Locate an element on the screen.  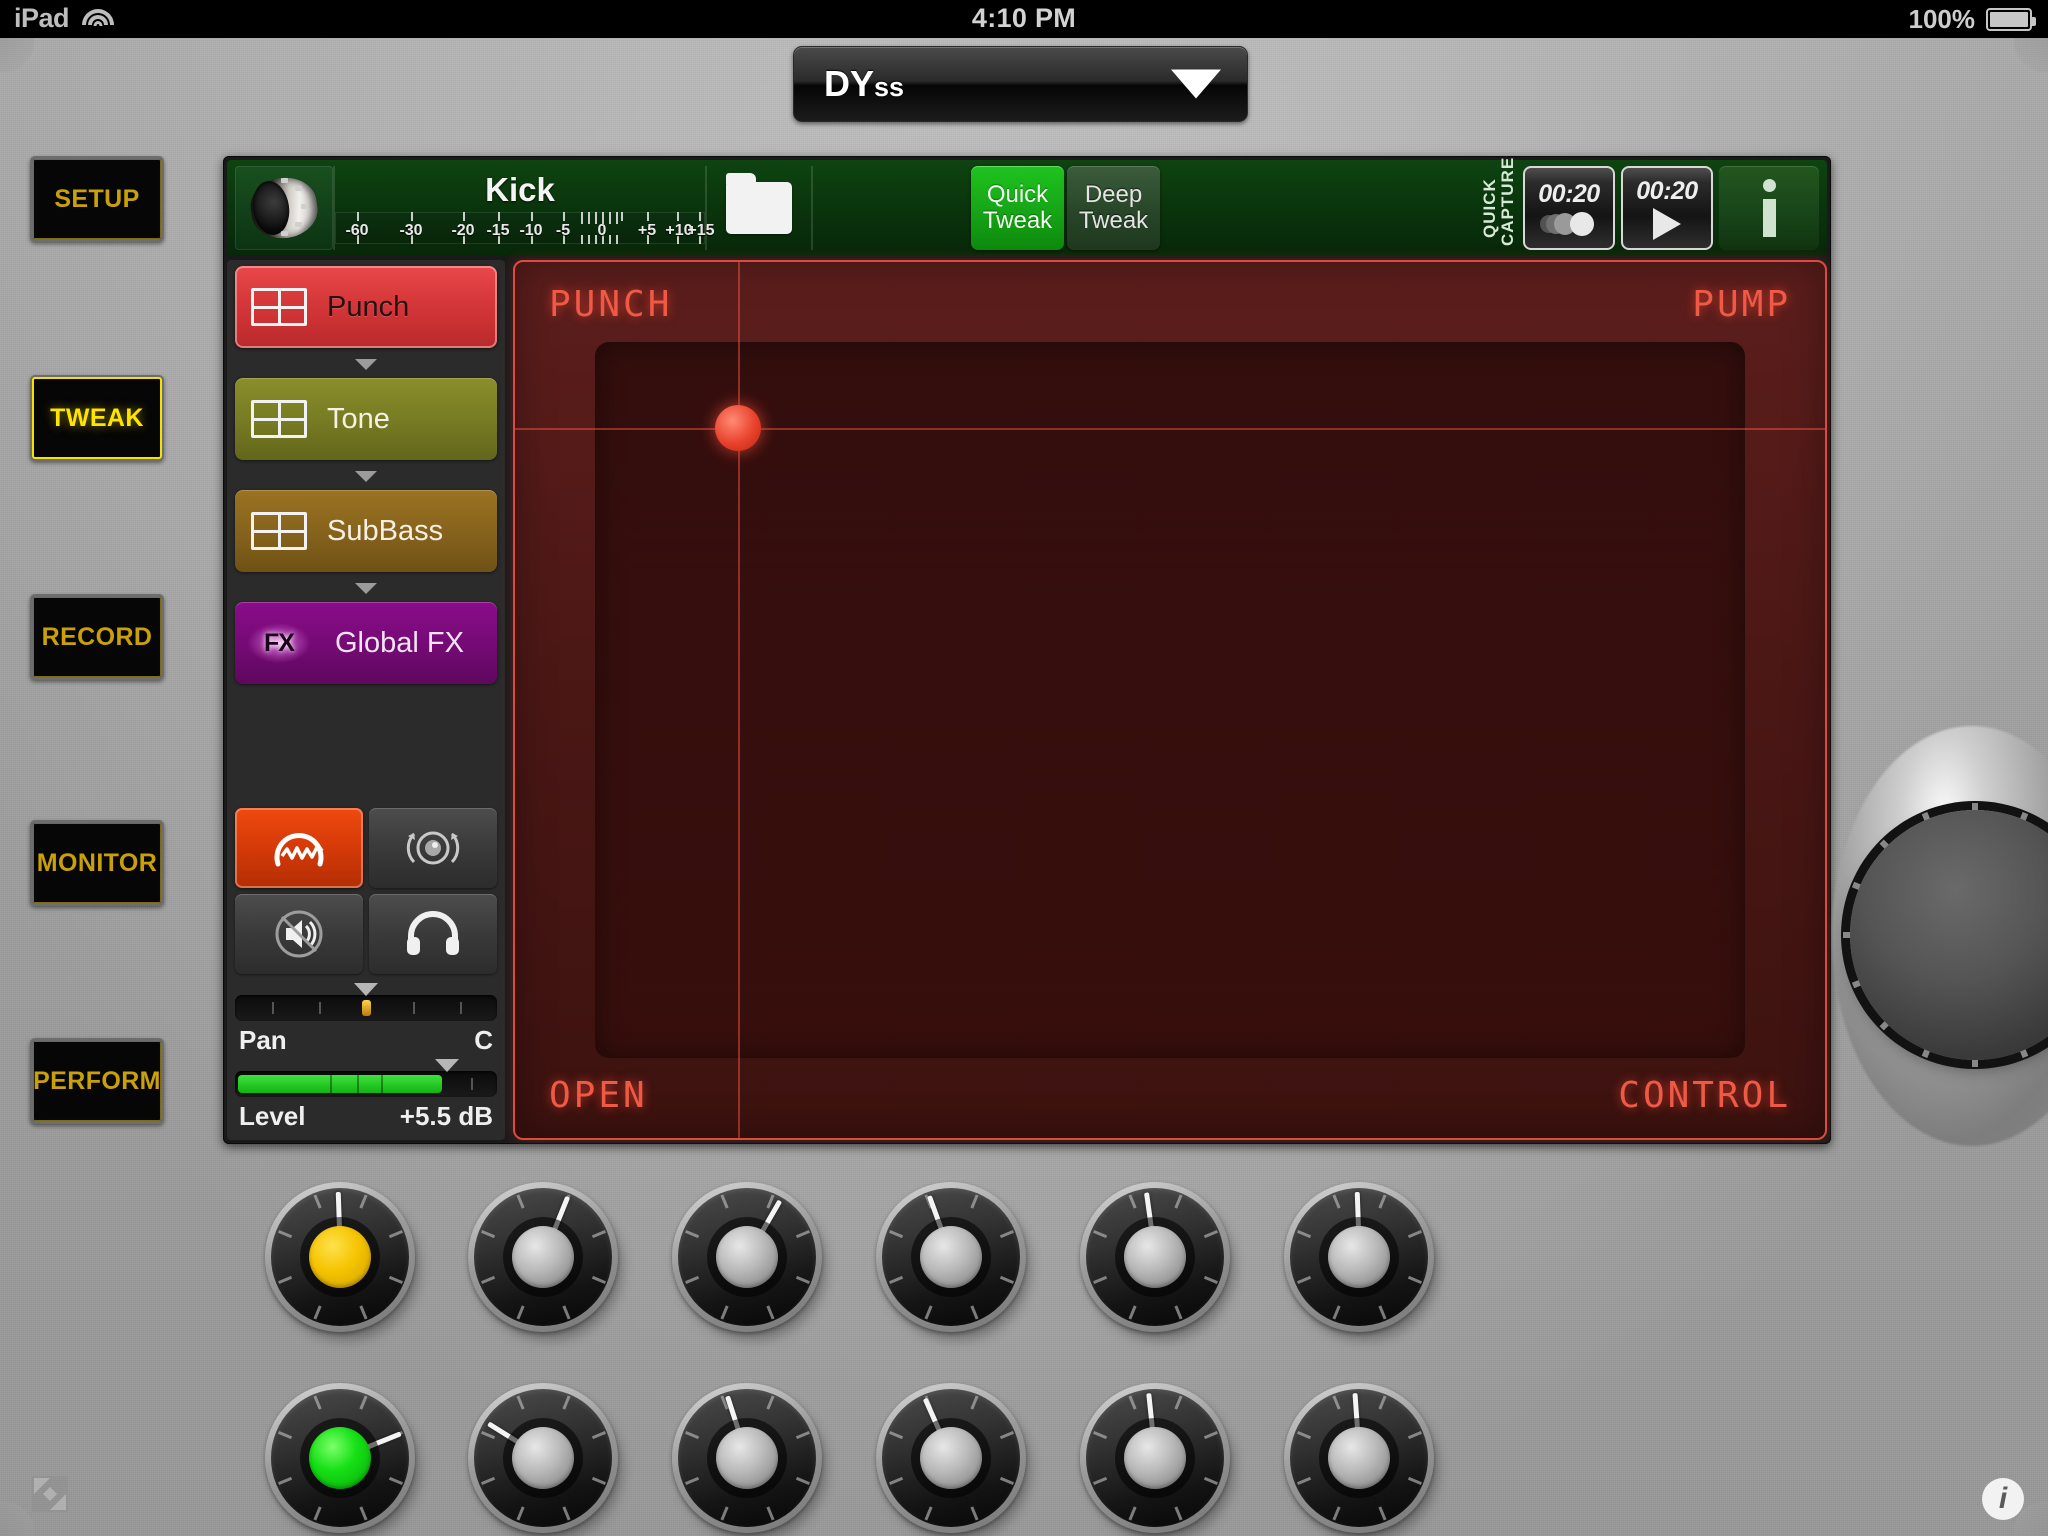
ambience-button is located at coordinates (433, 848).